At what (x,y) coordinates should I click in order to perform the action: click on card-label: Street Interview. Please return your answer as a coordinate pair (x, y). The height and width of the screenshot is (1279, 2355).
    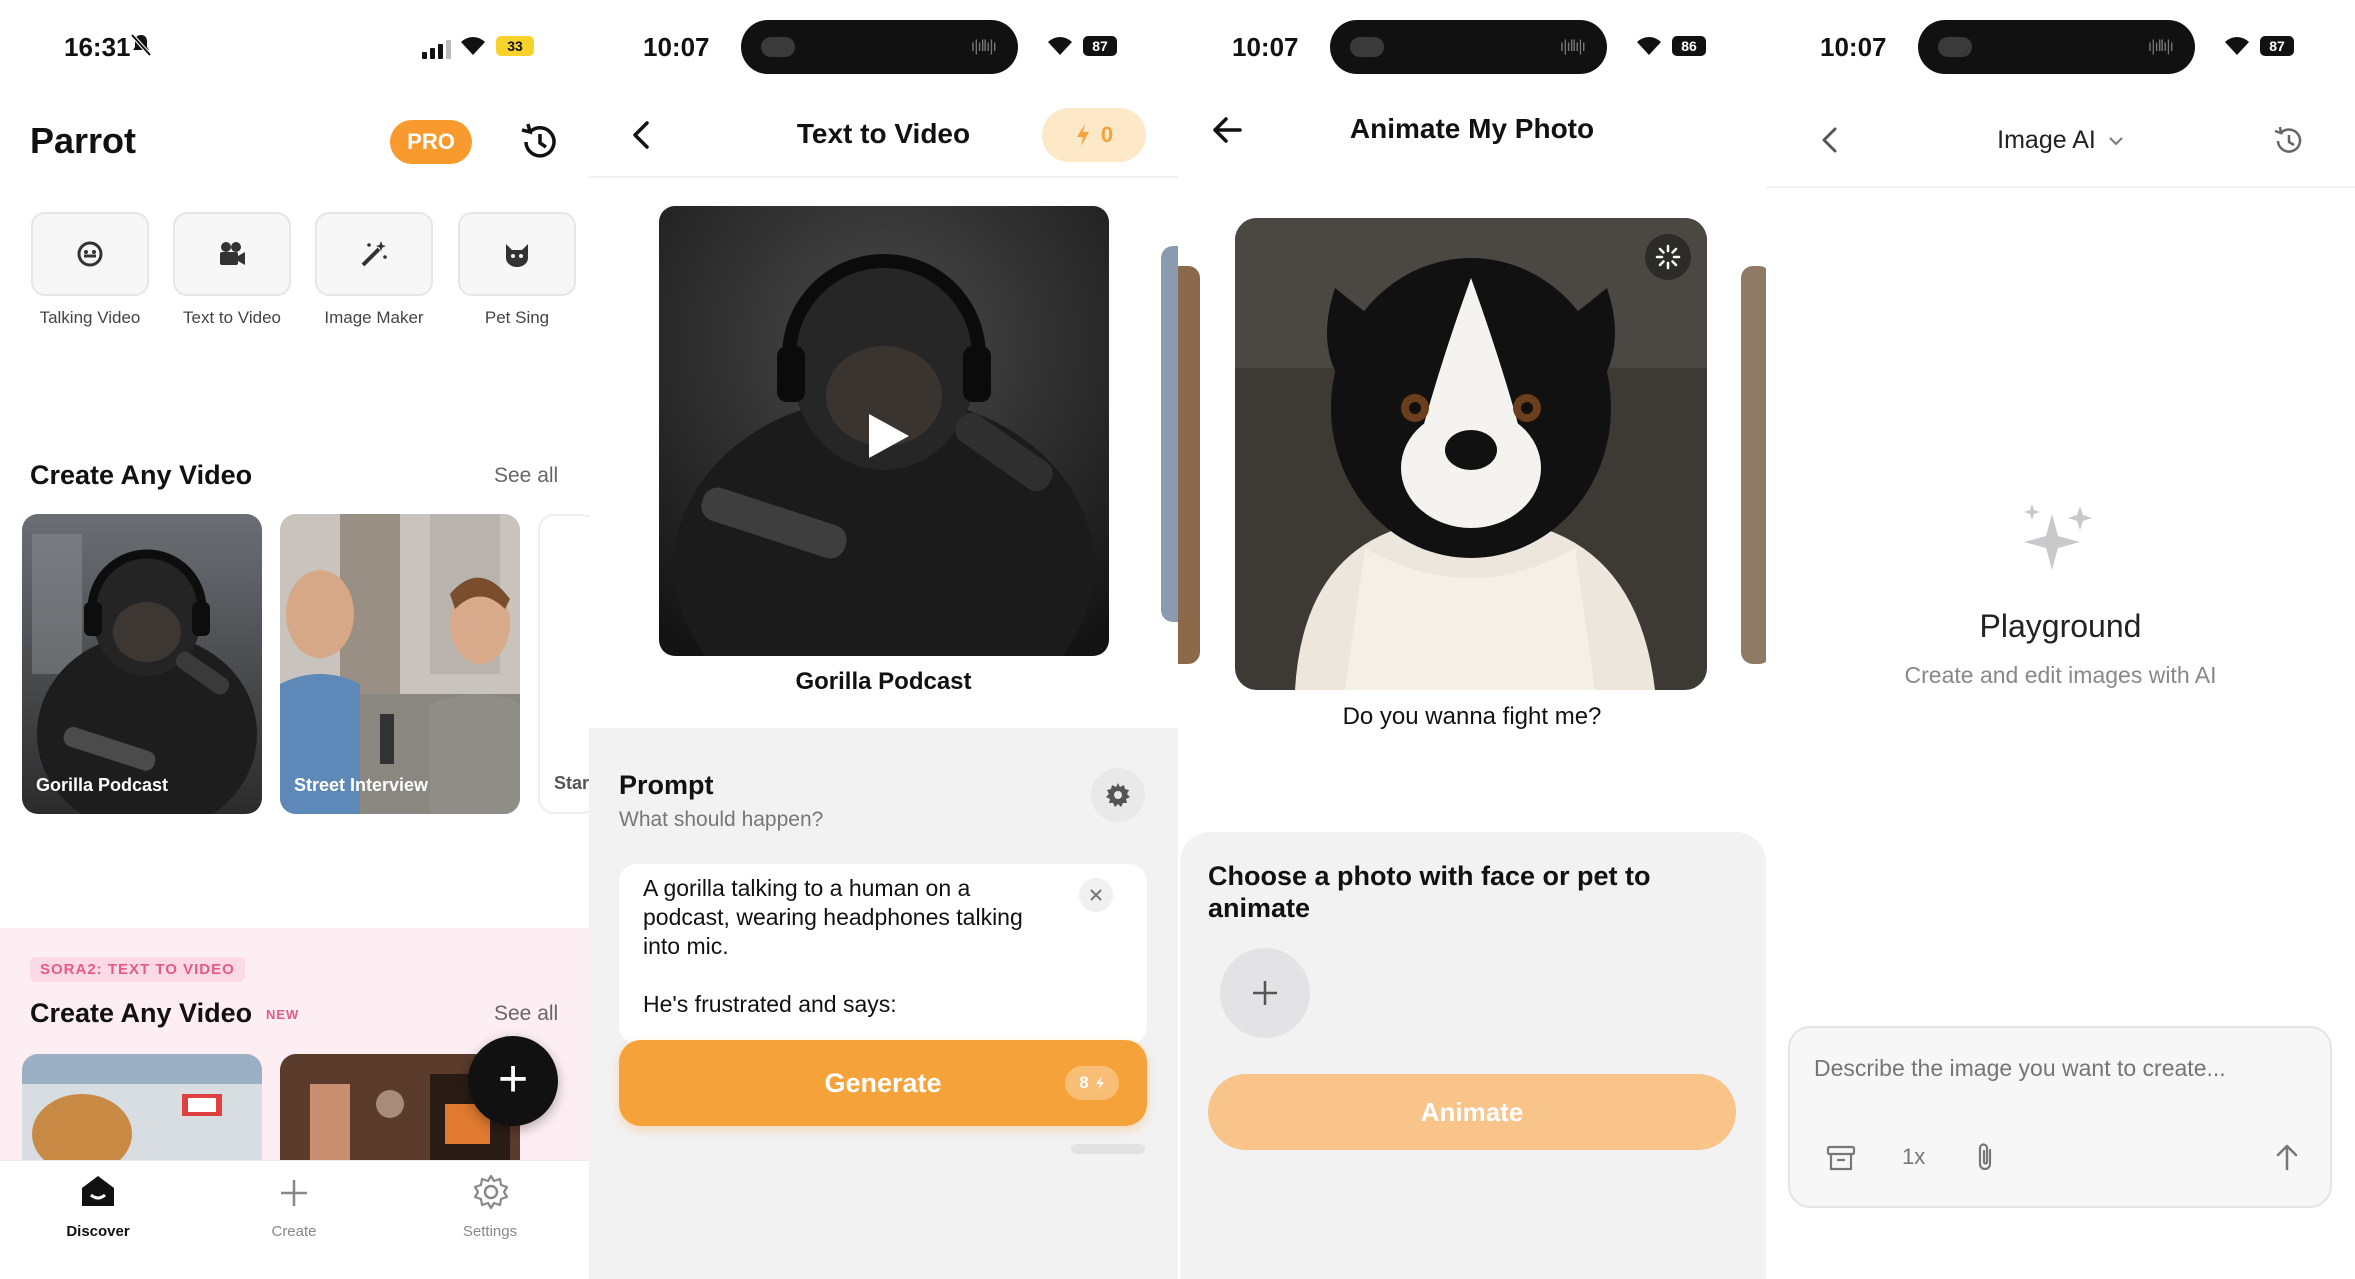
    Looking at the image, I should click on (361, 785).